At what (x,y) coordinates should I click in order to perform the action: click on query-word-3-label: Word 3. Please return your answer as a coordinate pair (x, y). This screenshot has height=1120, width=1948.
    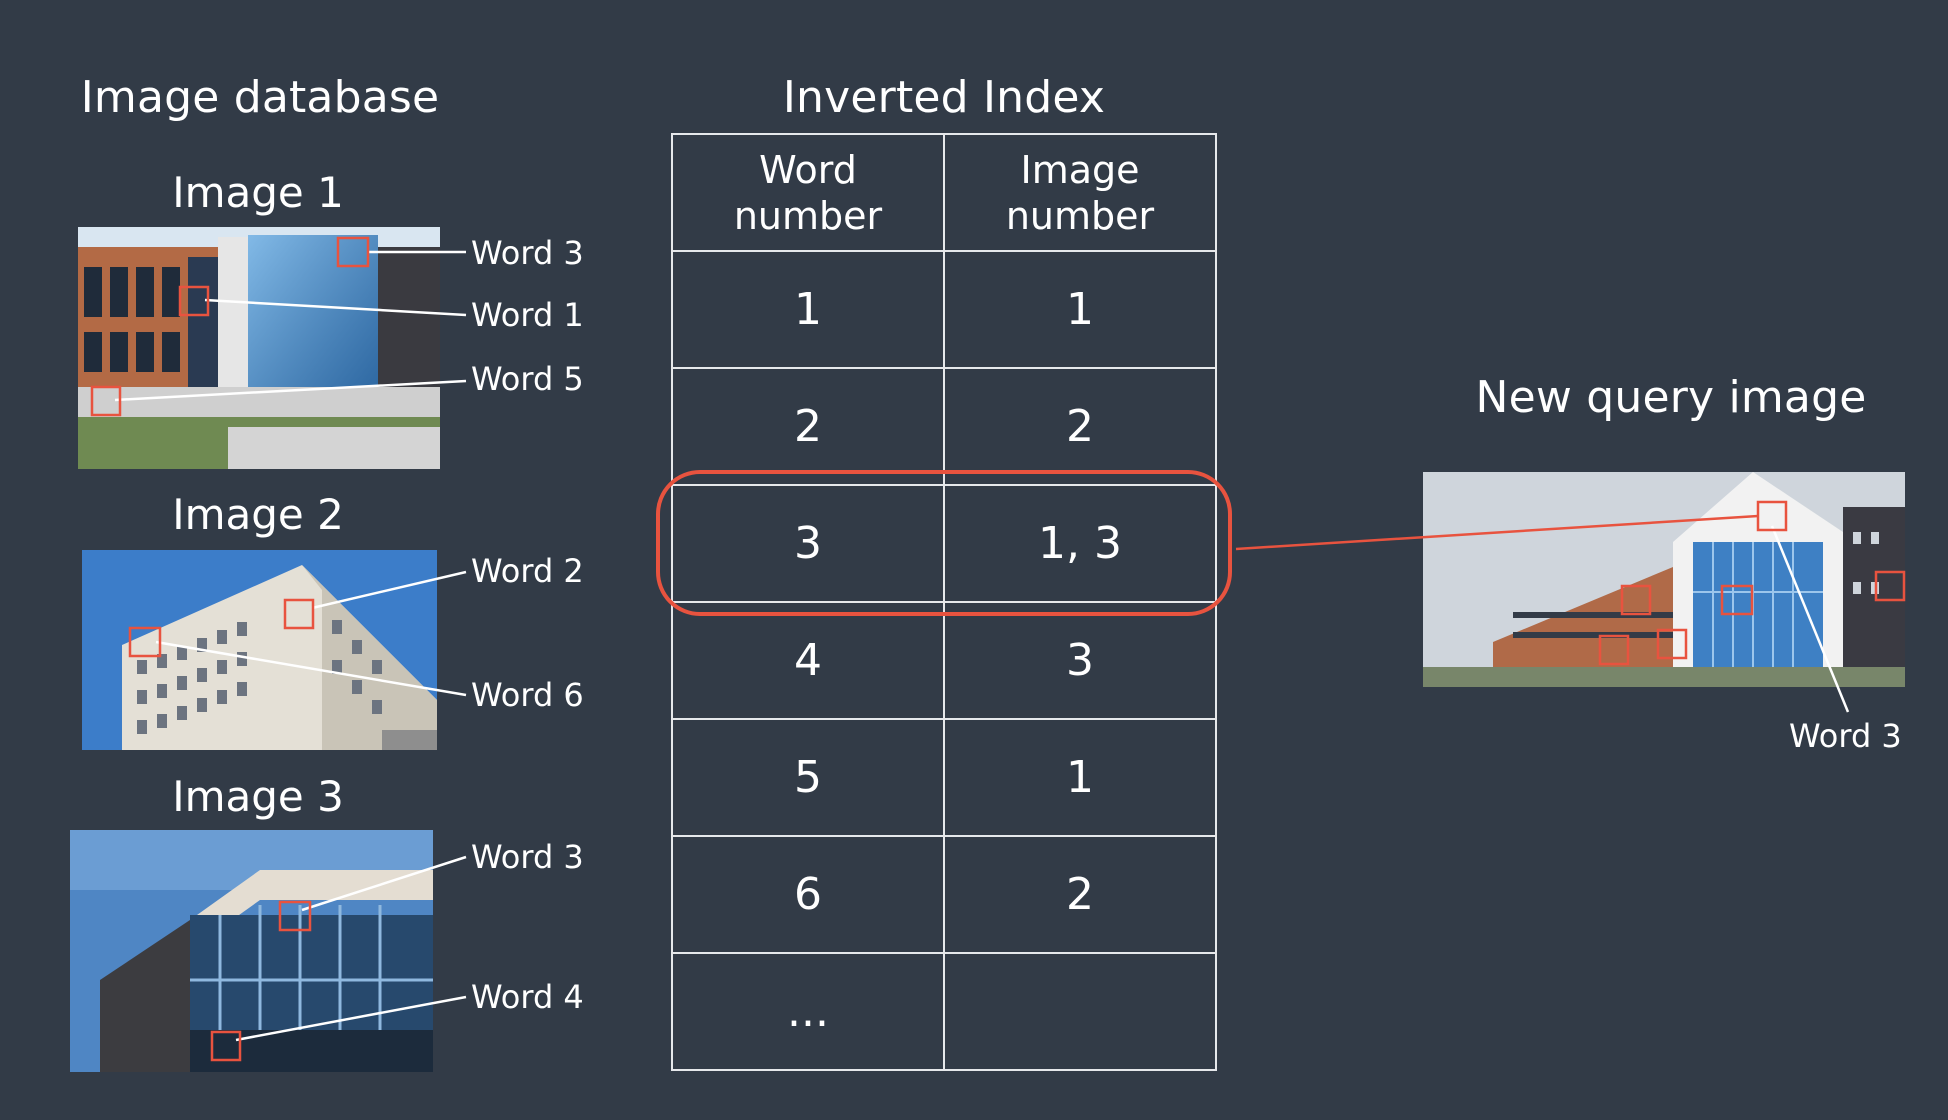
    Looking at the image, I should click on (1845, 736).